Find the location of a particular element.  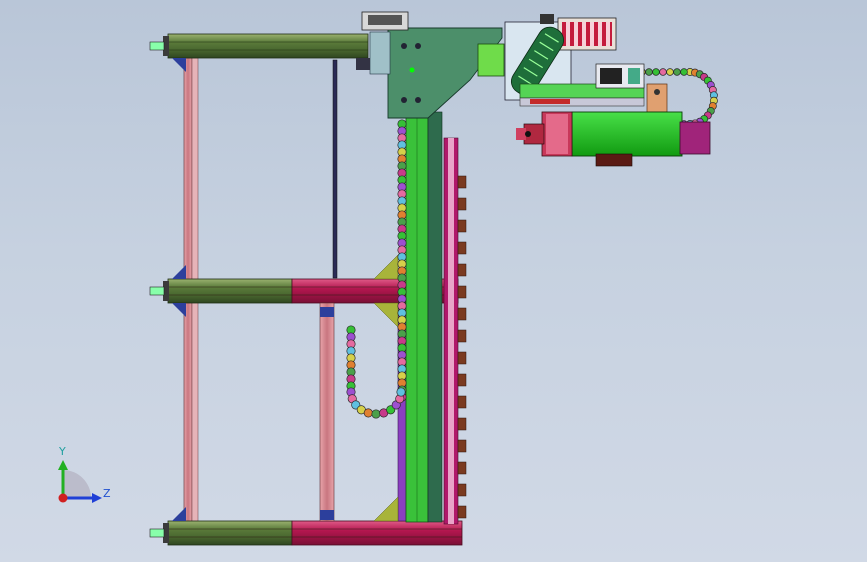

belt-teeth is located at coordinates (587, 34).